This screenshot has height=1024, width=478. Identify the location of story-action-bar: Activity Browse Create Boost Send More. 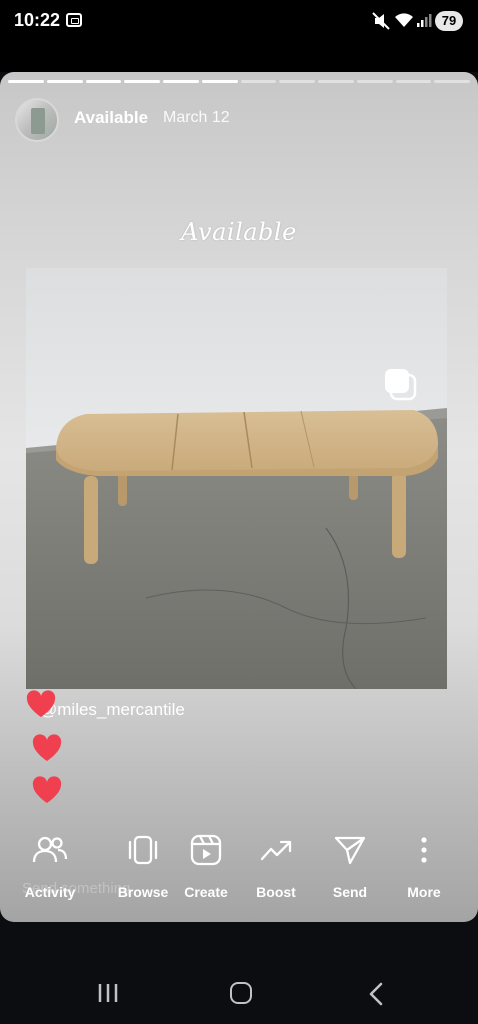
(239, 872).